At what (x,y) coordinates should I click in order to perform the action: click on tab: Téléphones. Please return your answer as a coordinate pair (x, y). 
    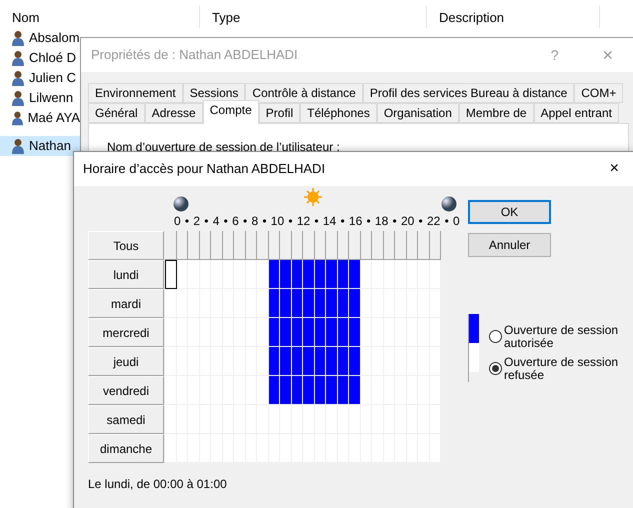
    Looking at the image, I should click on (338, 113).